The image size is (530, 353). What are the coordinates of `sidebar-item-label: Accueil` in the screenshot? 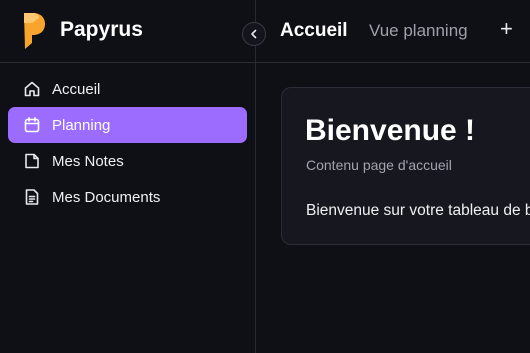 It's located at (76, 89).